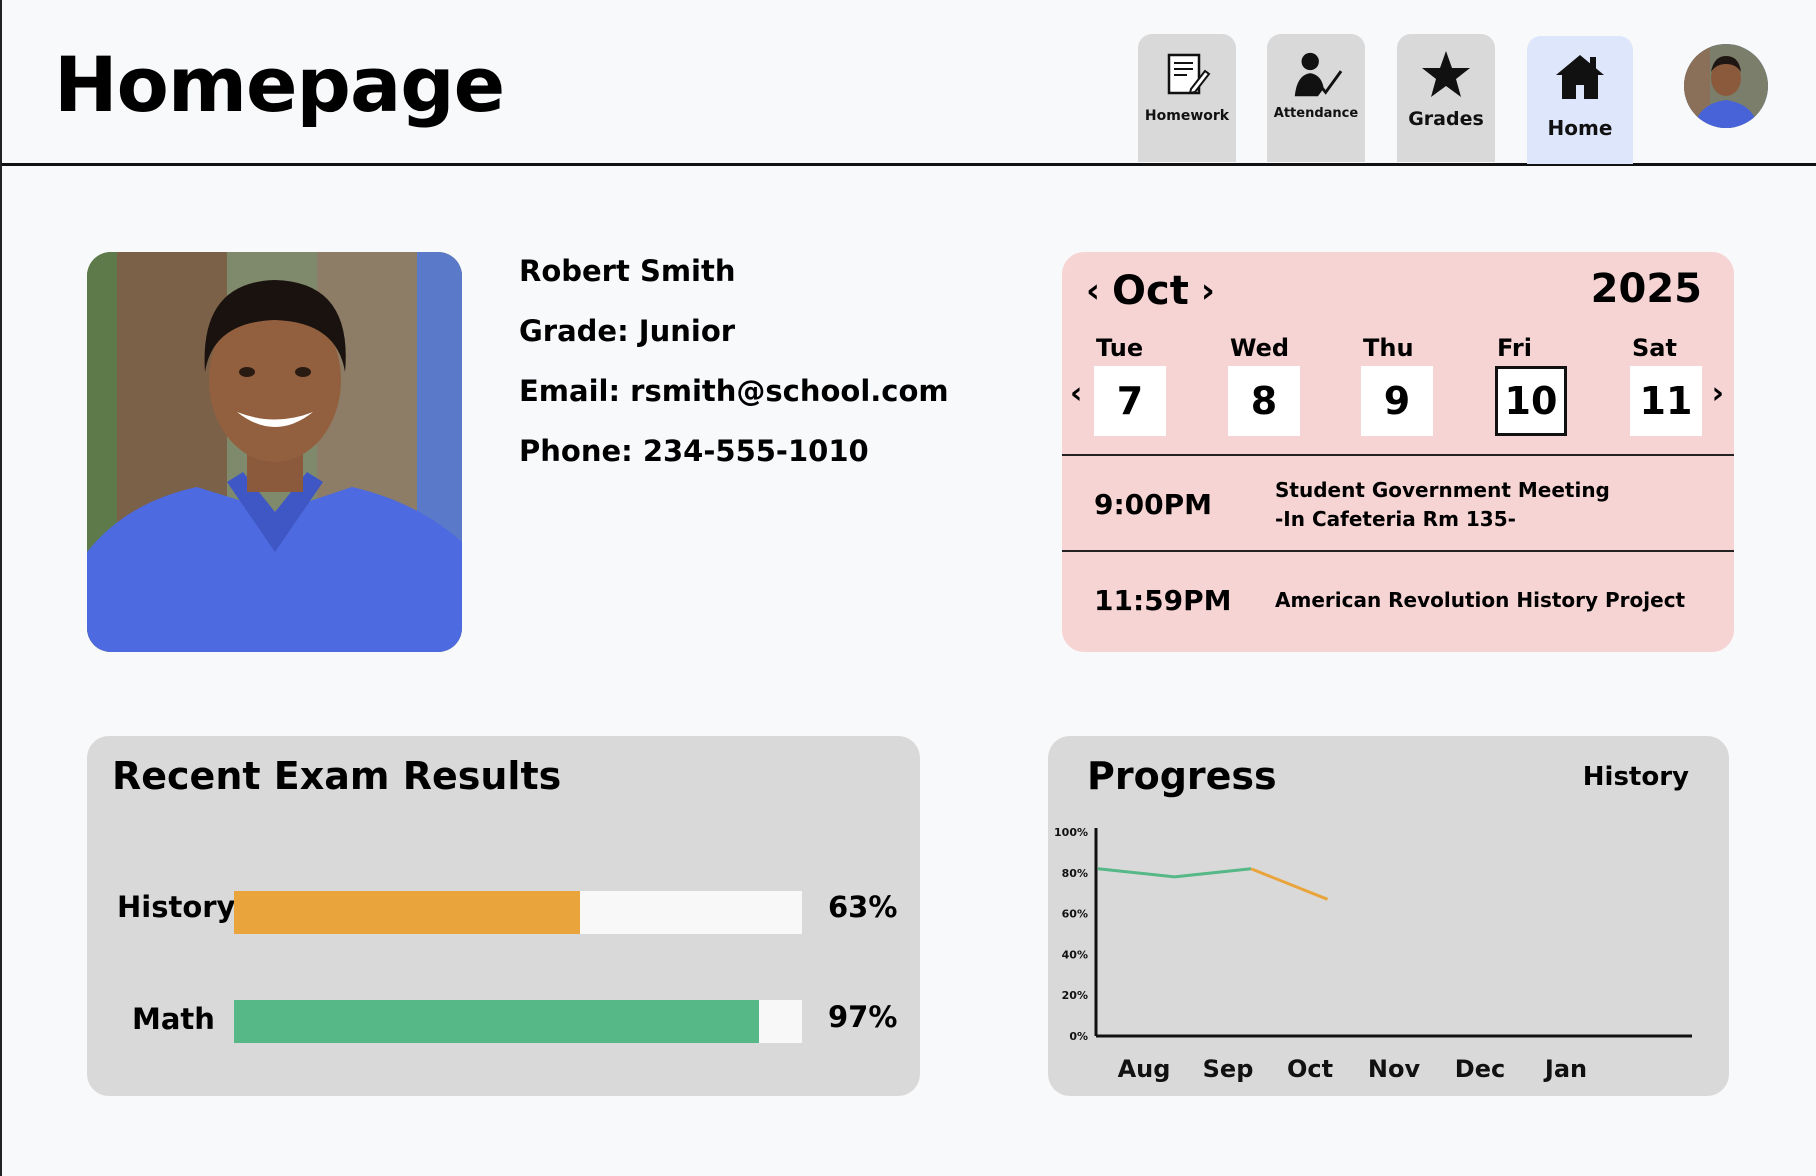 The height and width of the screenshot is (1176, 1816). I want to click on next-month-arrow: ›, so click(1208, 291).